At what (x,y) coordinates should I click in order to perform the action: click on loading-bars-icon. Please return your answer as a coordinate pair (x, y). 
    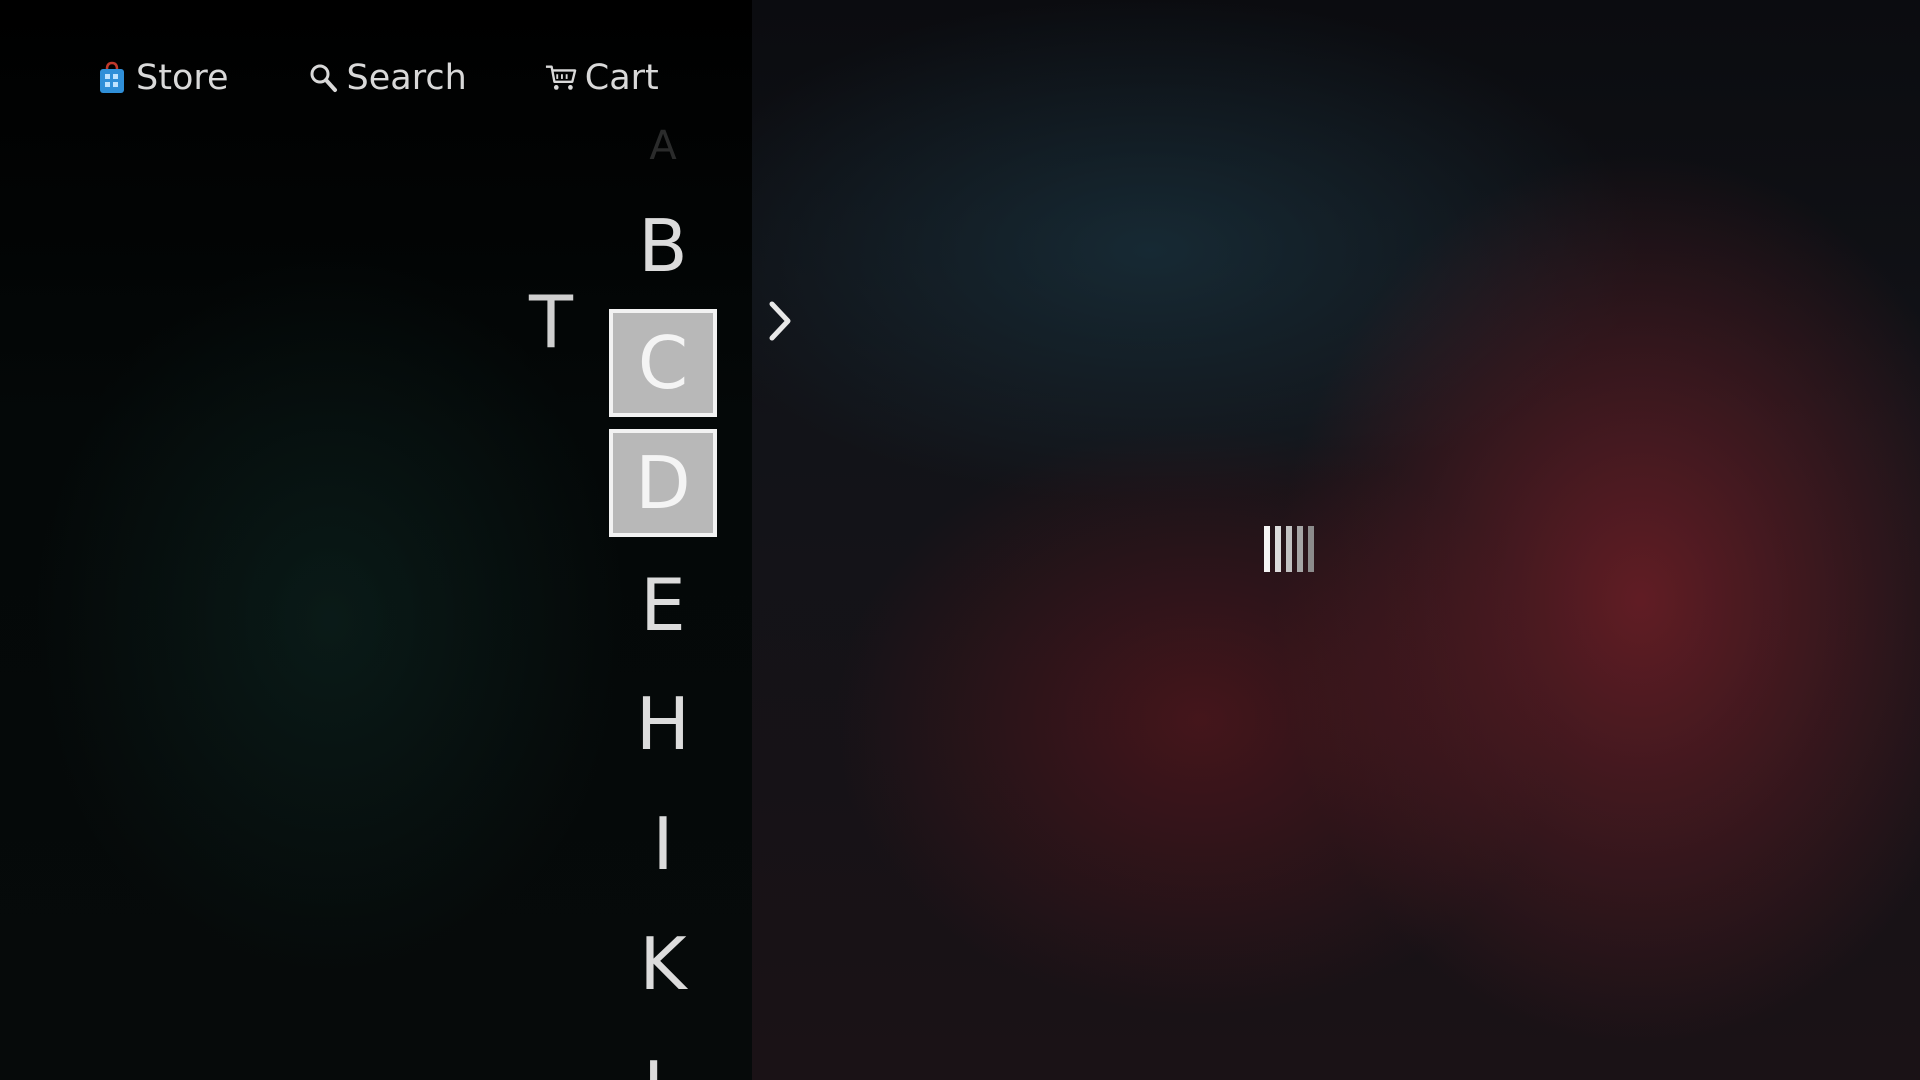
    Looking at the image, I should click on (1291, 549).